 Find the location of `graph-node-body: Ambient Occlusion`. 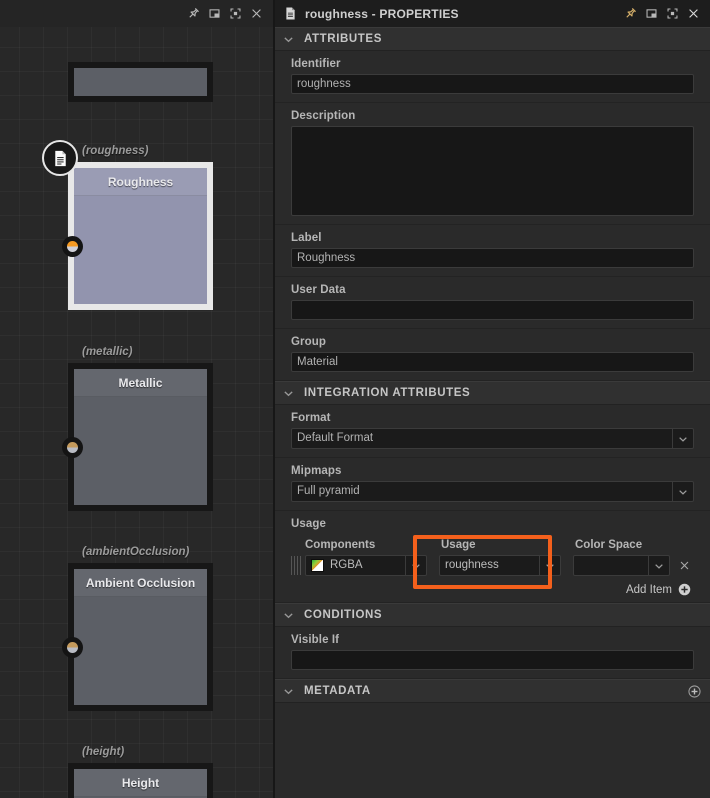

graph-node-body: Ambient Occlusion is located at coordinates (137, 637).